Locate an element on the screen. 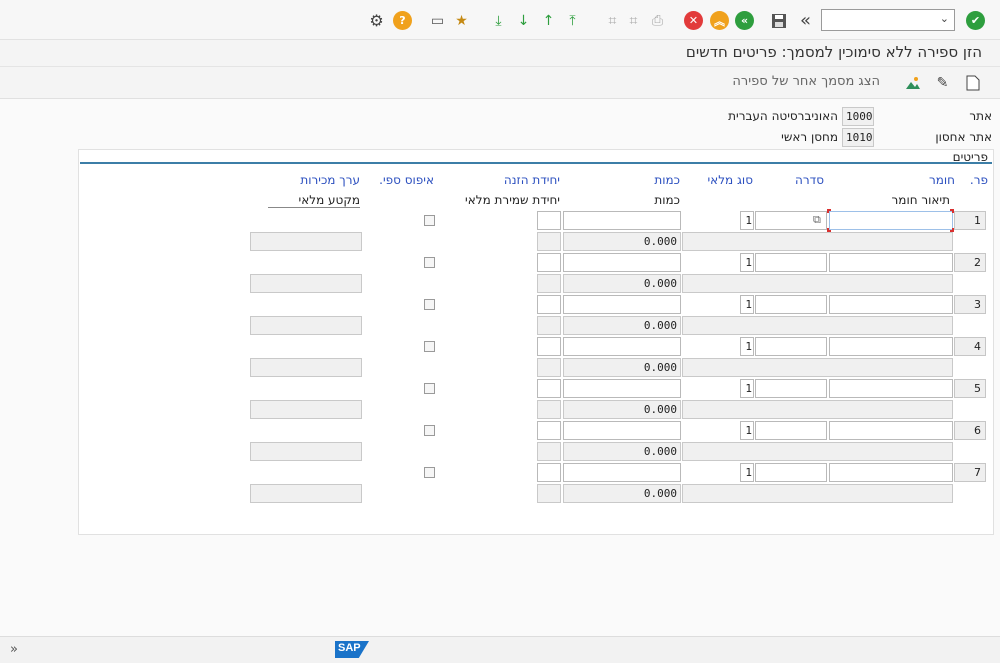  cancel-icon: ✕ is located at coordinates (693, 20).